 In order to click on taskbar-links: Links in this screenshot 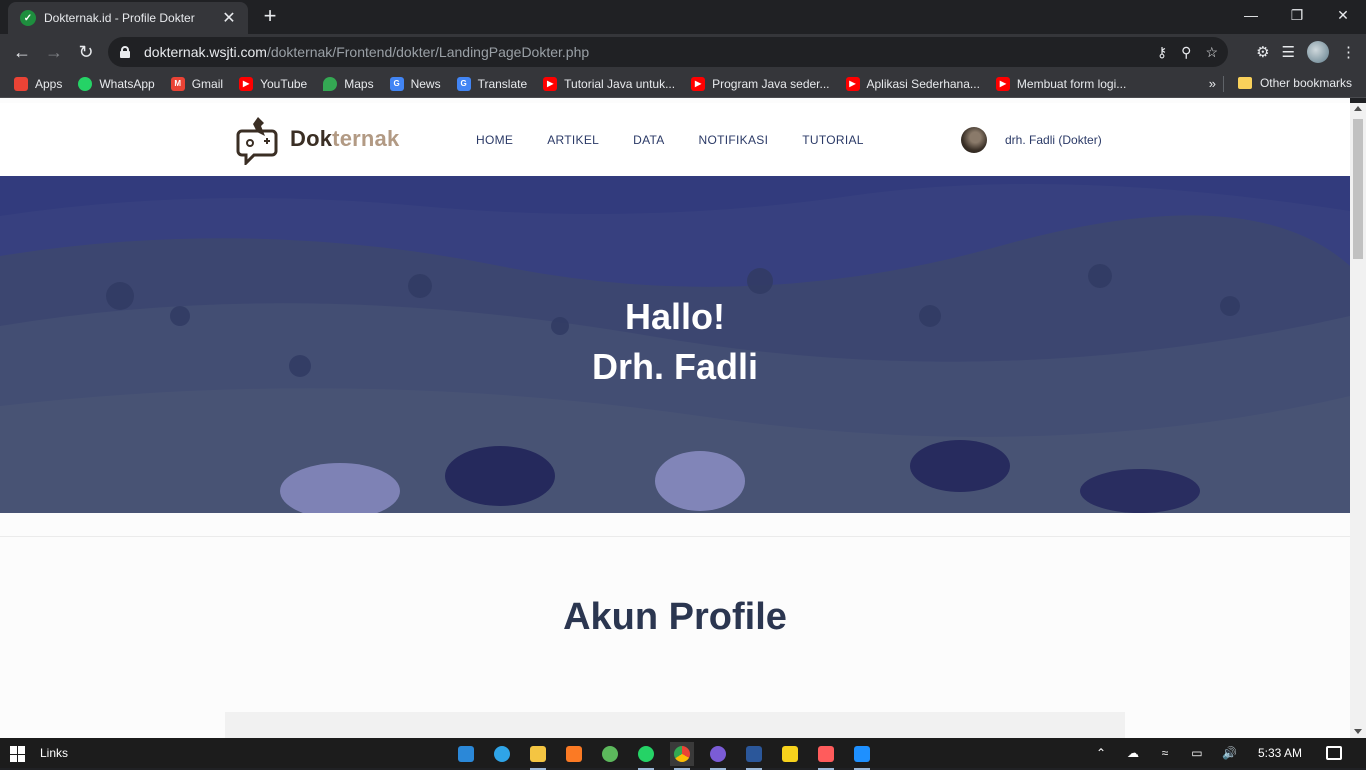, I will do `click(54, 753)`.